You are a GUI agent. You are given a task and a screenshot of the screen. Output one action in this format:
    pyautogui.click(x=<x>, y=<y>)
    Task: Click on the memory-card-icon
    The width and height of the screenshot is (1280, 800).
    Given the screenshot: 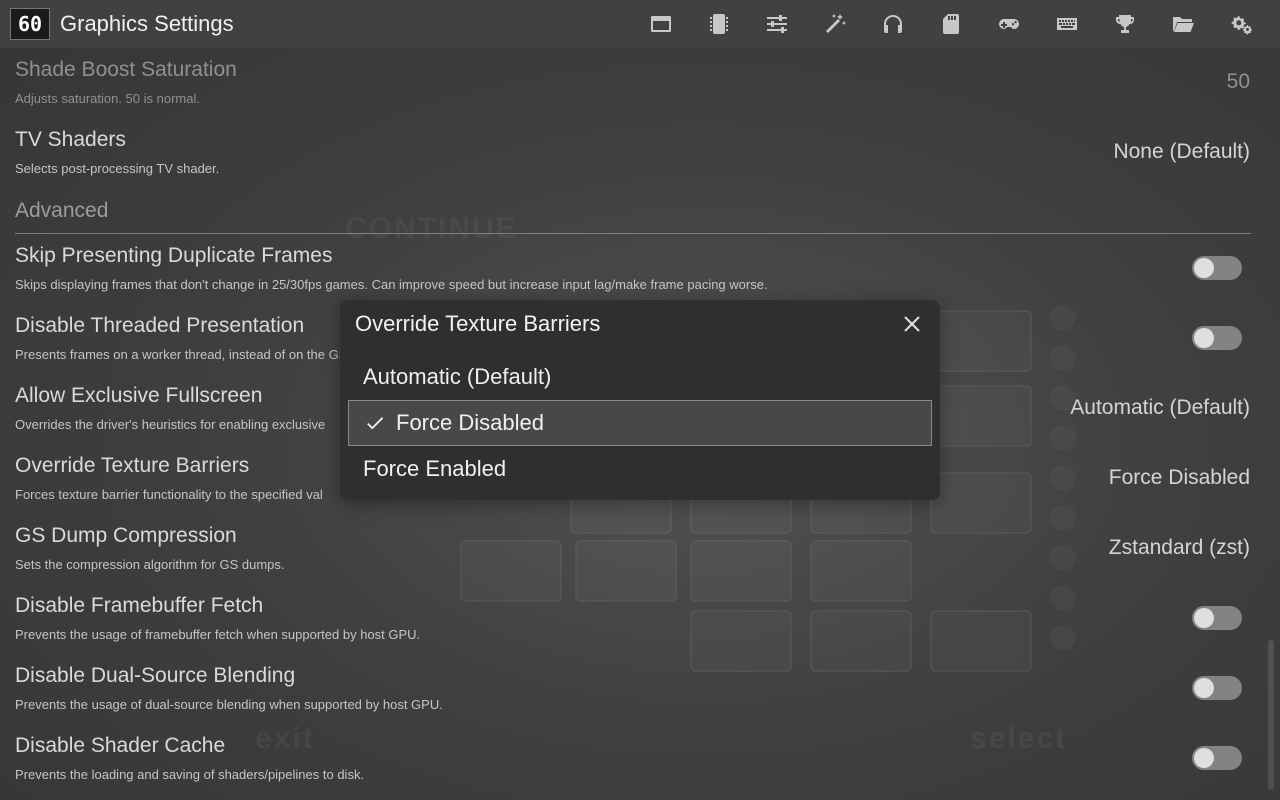 What is the action you would take?
    pyautogui.click(x=951, y=24)
    